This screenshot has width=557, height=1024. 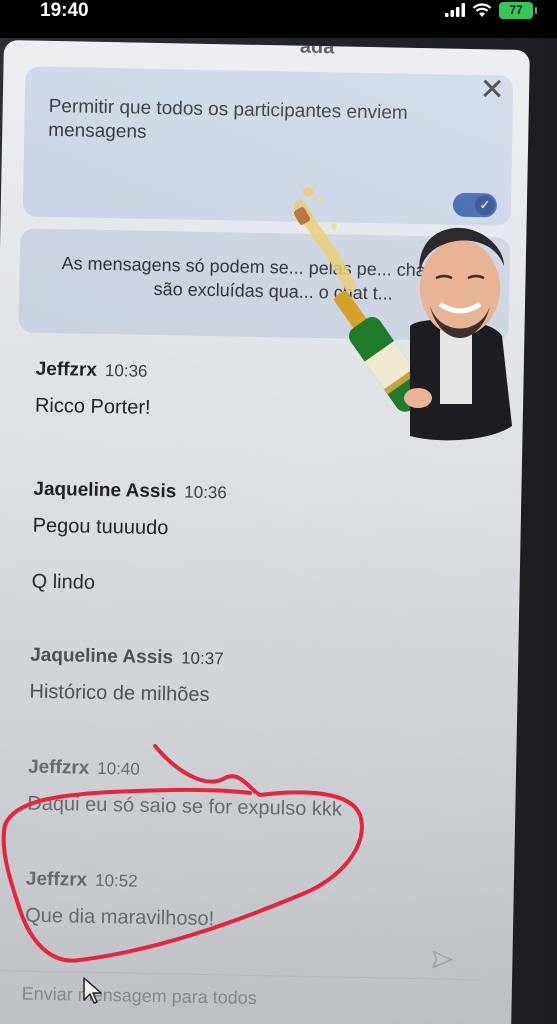 What do you see at coordinates (64, 10) in the screenshot?
I see `status-time: 19:40` at bounding box center [64, 10].